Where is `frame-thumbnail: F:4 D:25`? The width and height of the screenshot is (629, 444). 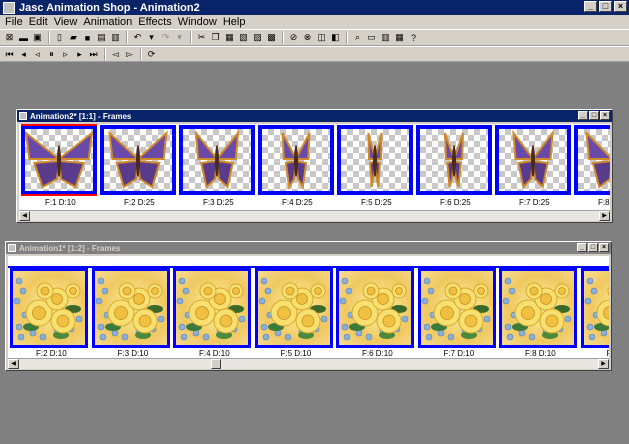
frame-thumbnail: F:4 D:25 is located at coordinates (296, 167).